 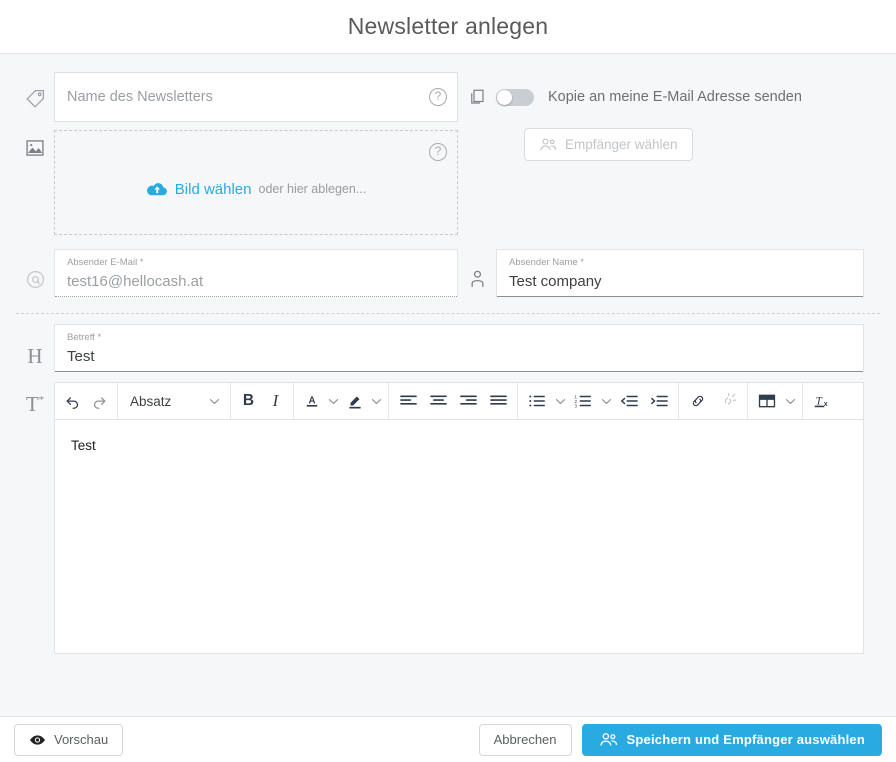 I want to click on cancel-button: Abbrechen, so click(x=525, y=739).